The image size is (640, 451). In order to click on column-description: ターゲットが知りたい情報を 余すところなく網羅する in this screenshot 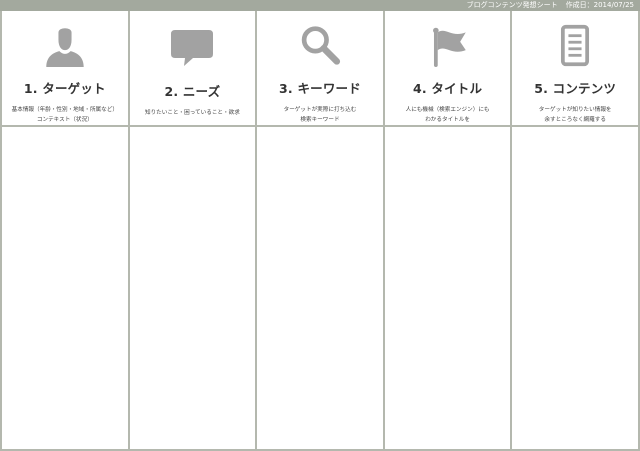, I will do `click(575, 115)`.